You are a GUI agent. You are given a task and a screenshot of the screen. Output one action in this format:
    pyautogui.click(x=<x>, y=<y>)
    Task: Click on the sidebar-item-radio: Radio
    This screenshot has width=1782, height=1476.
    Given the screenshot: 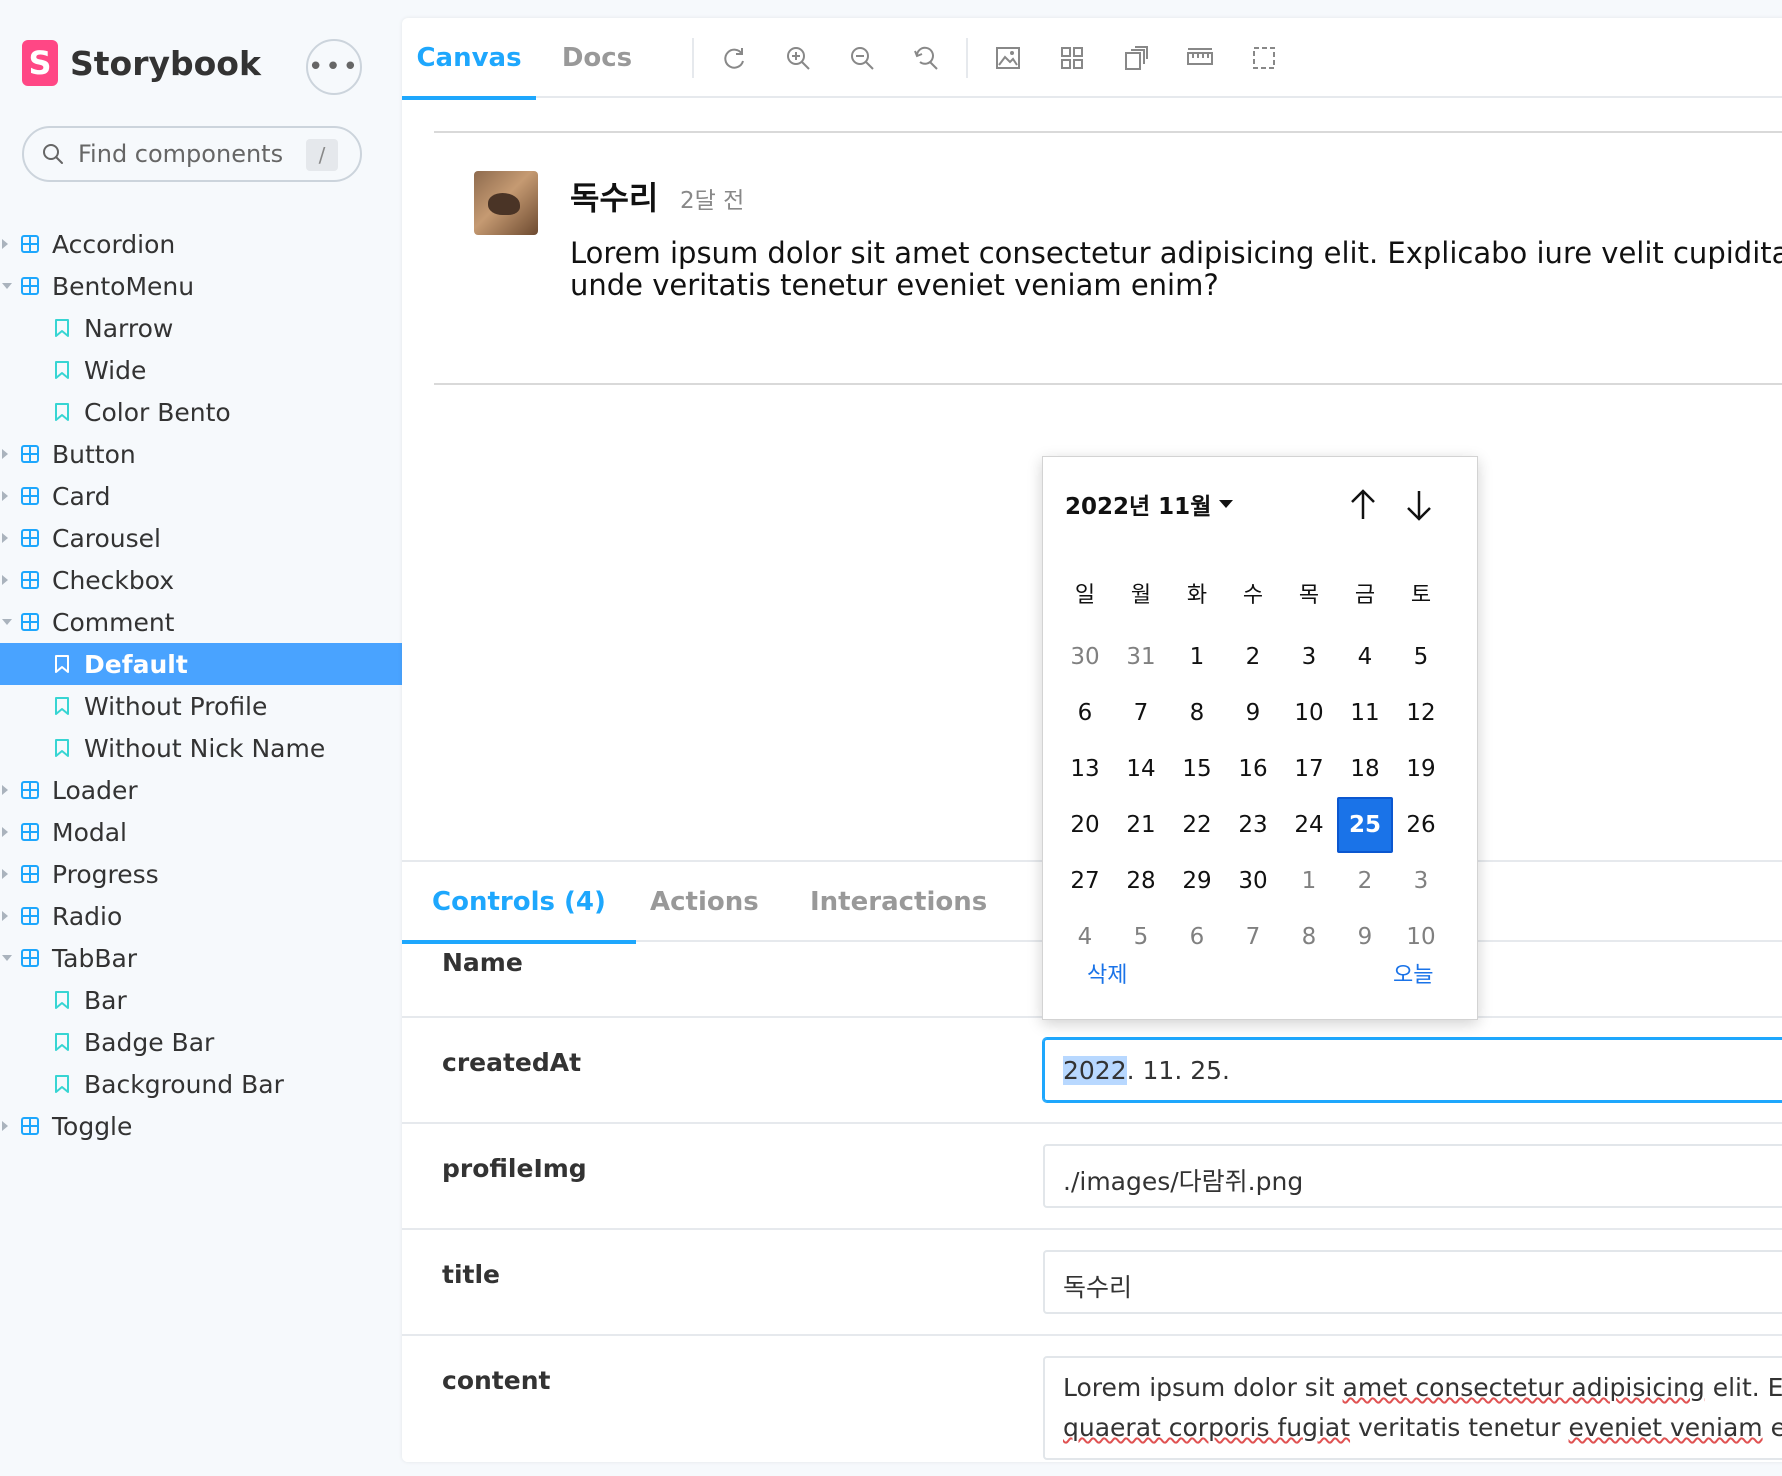 What is the action you would take?
    pyautogui.click(x=201, y=916)
    